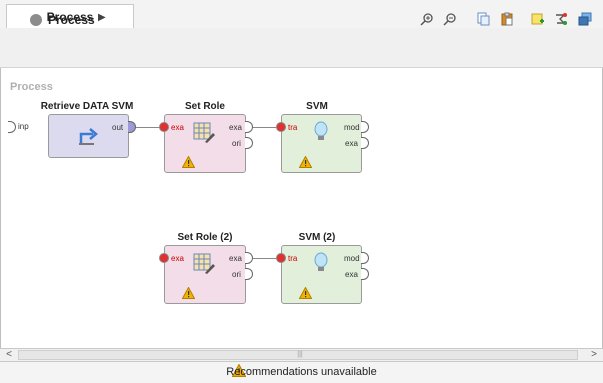 The width and height of the screenshot is (603, 383). What do you see at coordinates (264, 127) in the screenshot?
I see `wire-setrole-svm` at bounding box center [264, 127].